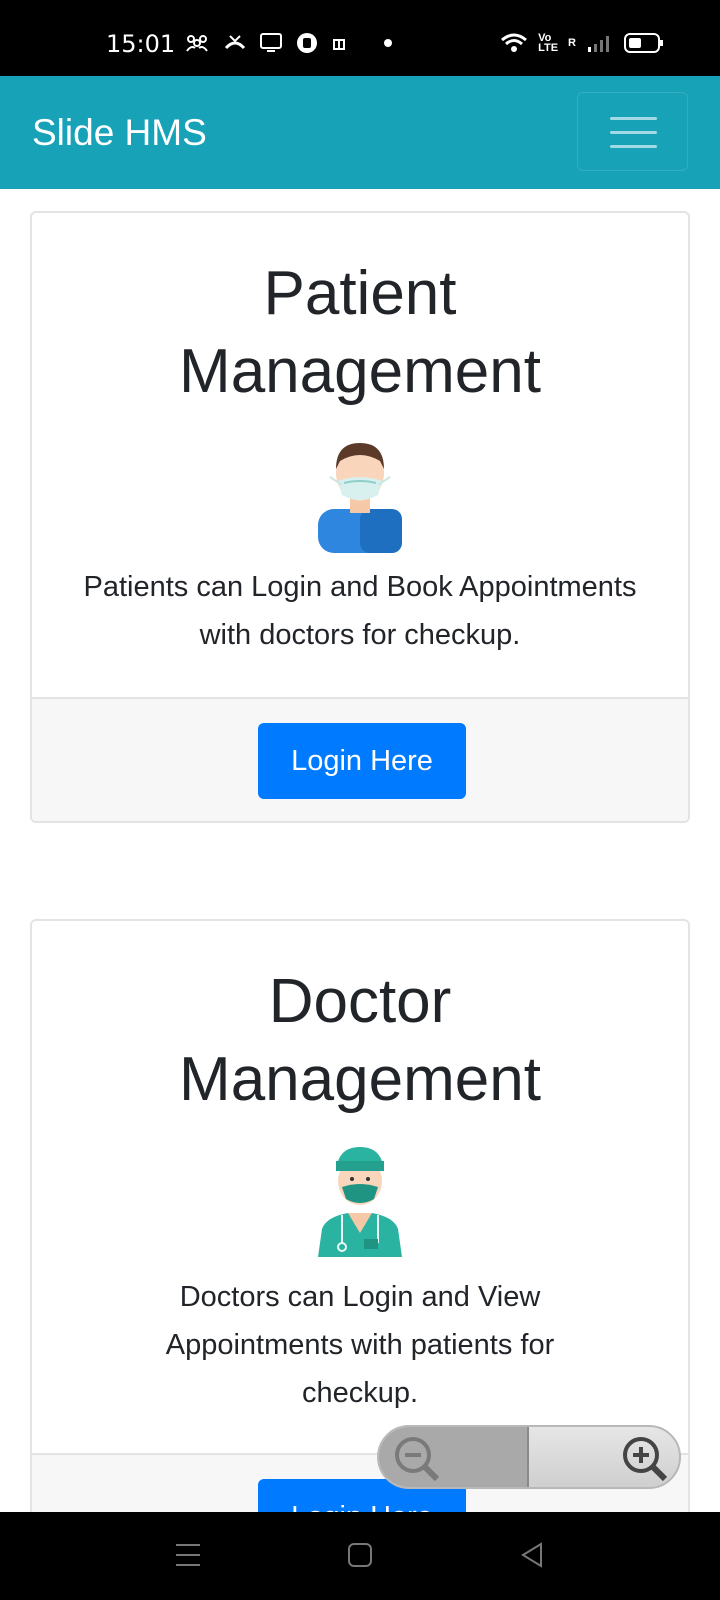 This screenshot has height=1600, width=720. Describe the element at coordinates (582, 43) in the screenshot. I see `system-icons: Vo LTE R` at that location.